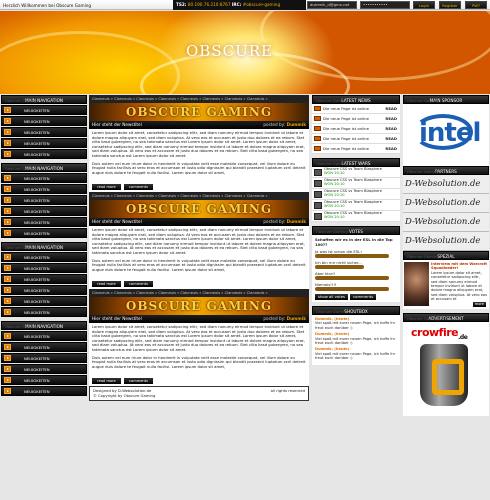  What do you see at coordinates (44, 167) in the screenshot?
I see `nav-block-header: Obscure Gaming MAIN NAVIGATION` at bounding box center [44, 167].